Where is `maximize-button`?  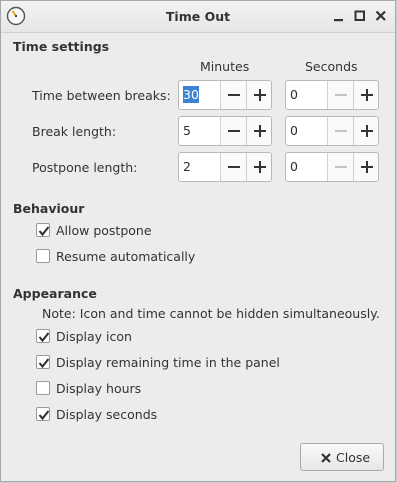
maximize-button is located at coordinates (360, 16).